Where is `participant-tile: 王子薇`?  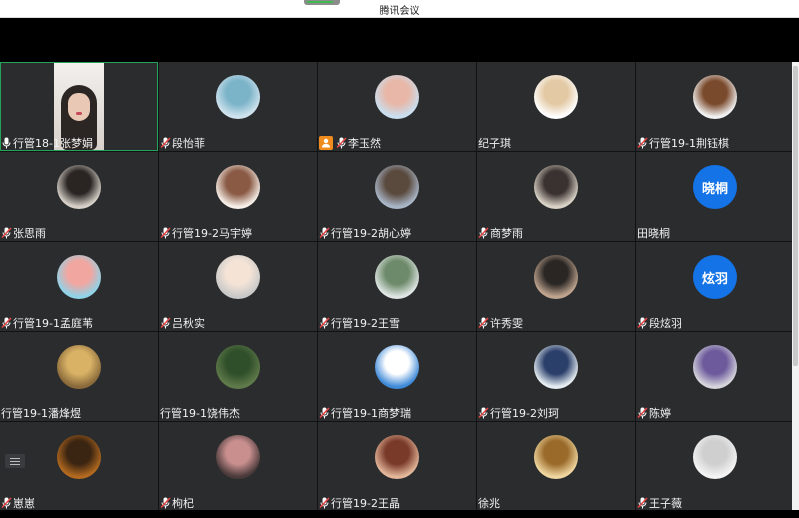
participant-tile: 王子薇 is located at coordinates (715, 466).